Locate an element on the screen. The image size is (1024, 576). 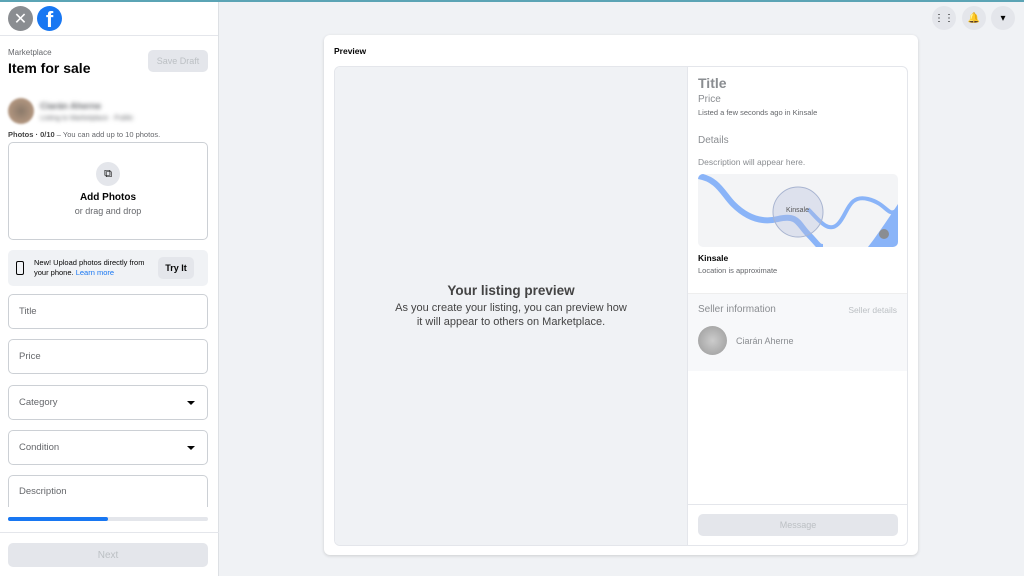
progress-bar is located at coordinates (108, 519).